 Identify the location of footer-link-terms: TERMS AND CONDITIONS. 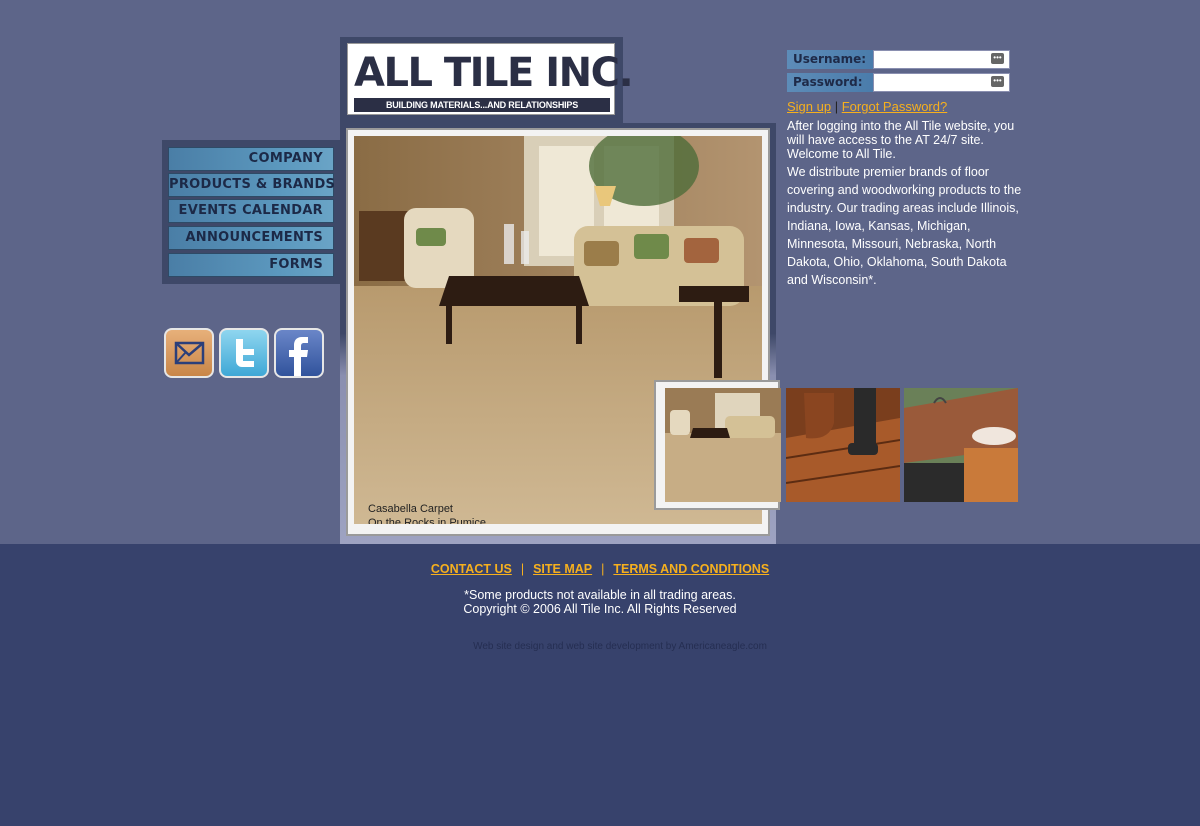
(691, 569).